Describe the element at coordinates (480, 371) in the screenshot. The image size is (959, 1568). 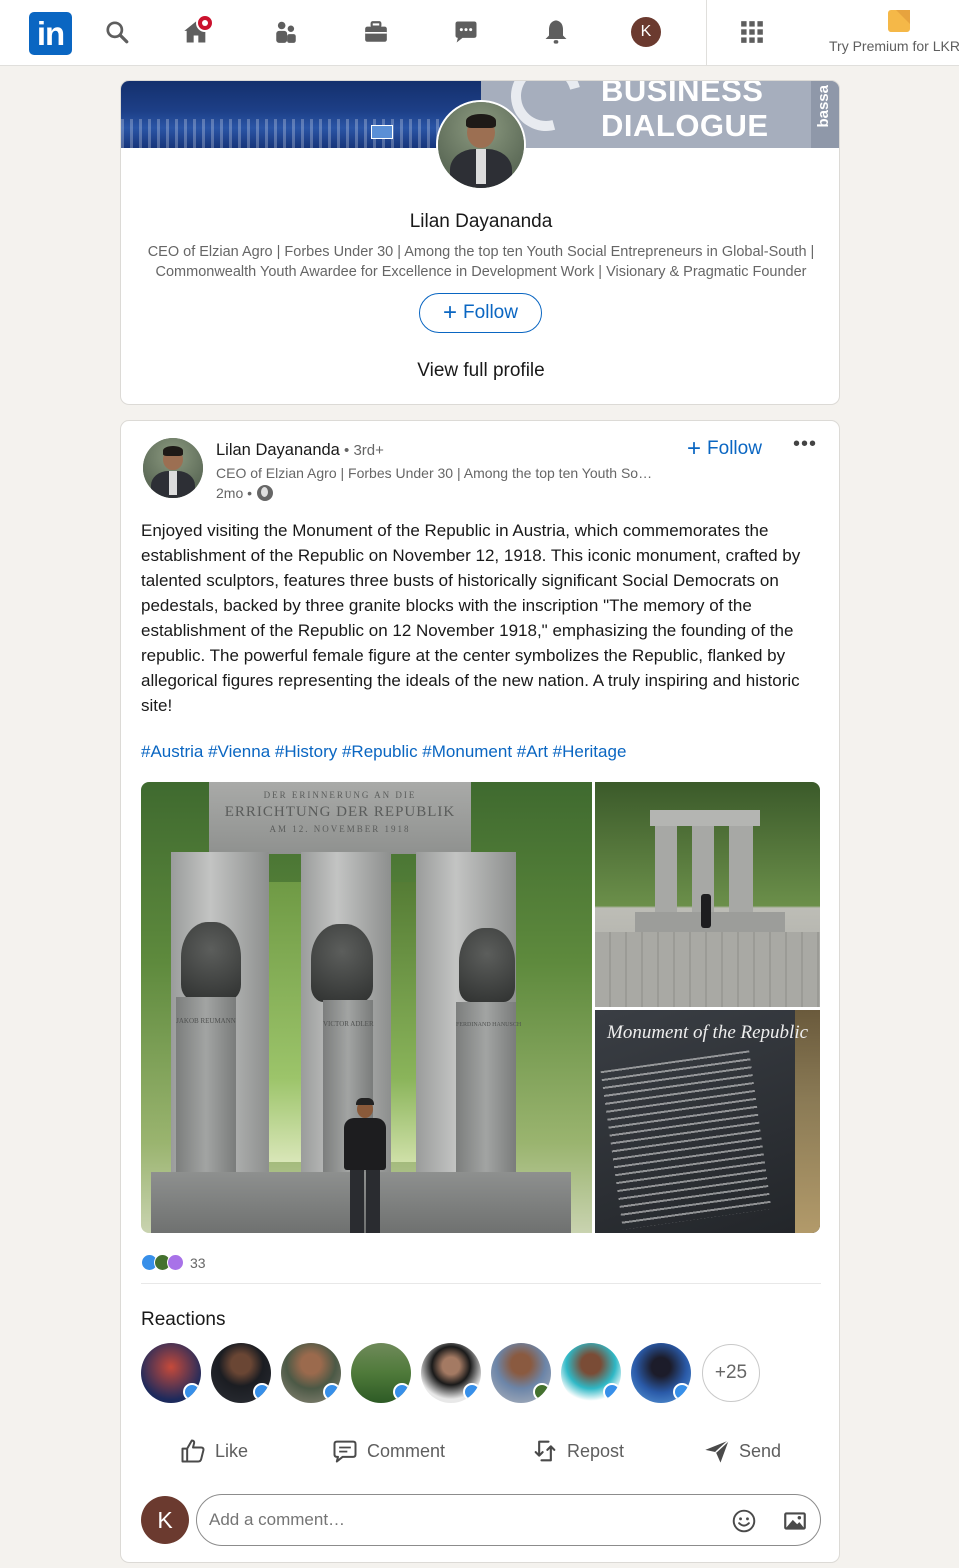
I see `view-full-profile-link: View full profile` at that location.